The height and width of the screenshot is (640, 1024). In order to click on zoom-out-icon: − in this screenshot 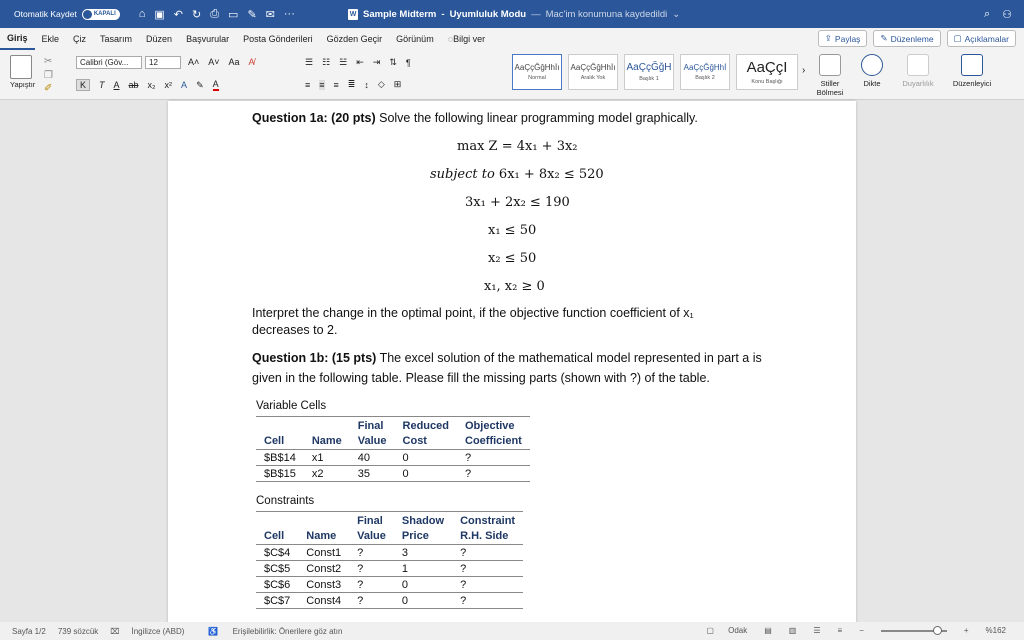, I will do `click(861, 630)`.